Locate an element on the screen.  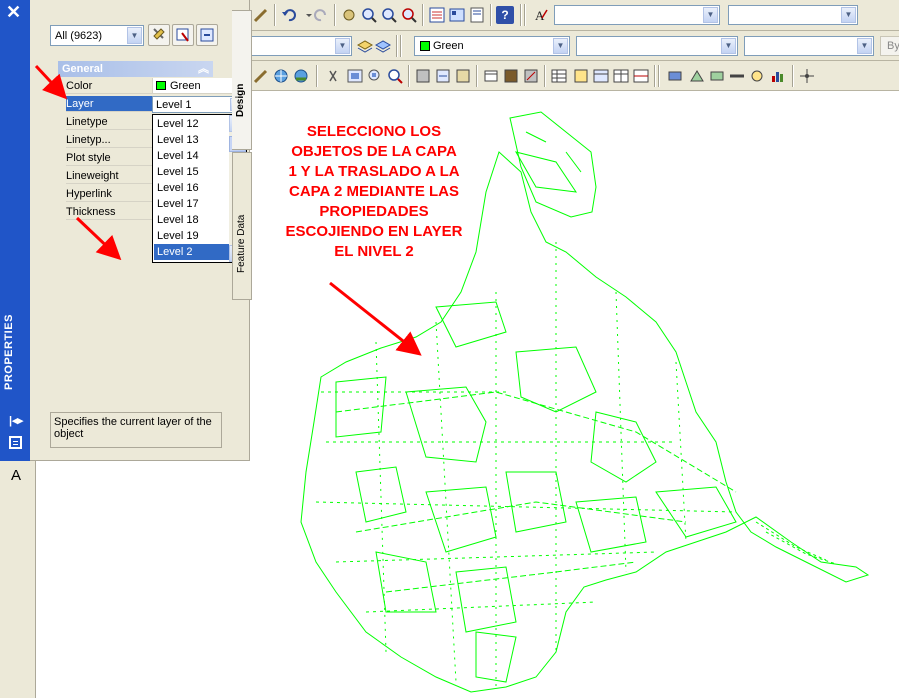
map-search-icon is located at coordinates (395, 76).